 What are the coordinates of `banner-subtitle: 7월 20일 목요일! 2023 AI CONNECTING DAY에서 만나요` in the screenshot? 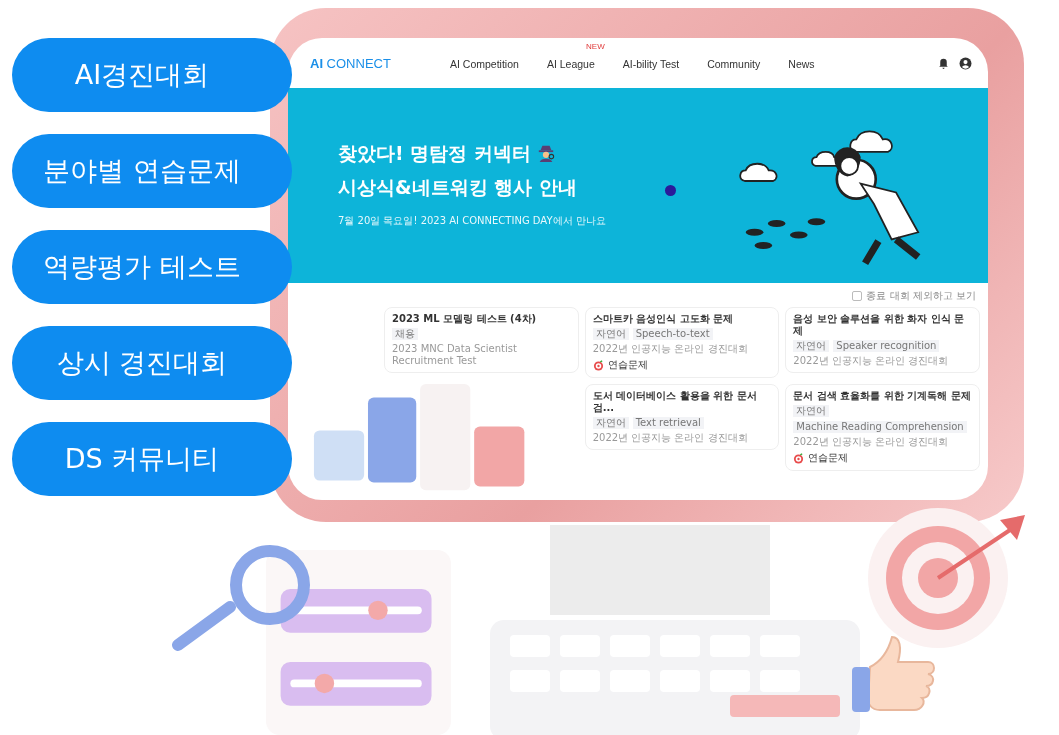 It's located at (472, 220).